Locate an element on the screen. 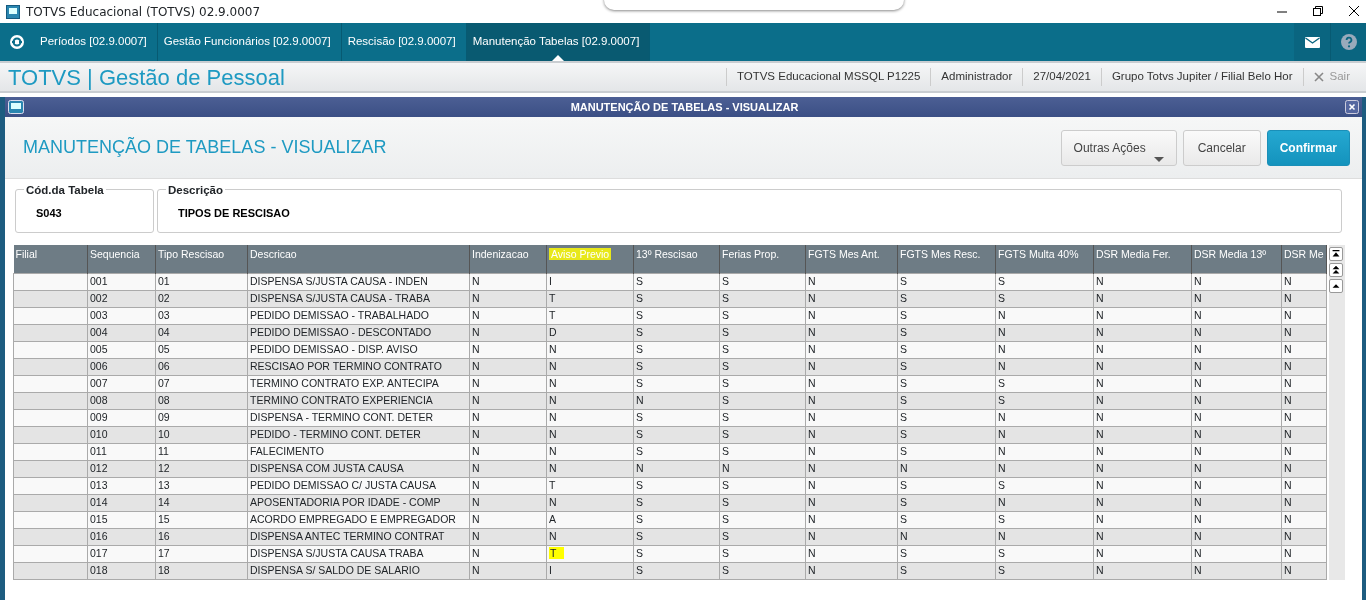  window-title: TOTVS Educacional (TOTVS) 02.9.0007 is located at coordinates (143, 12).